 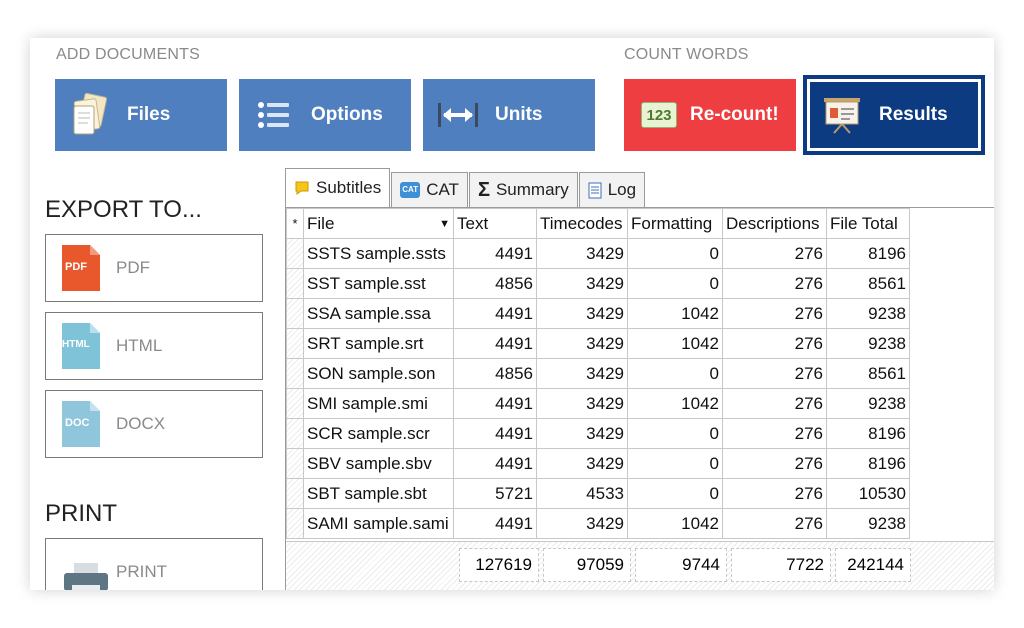 I want to click on units-button: Units, so click(x=509, y=115).